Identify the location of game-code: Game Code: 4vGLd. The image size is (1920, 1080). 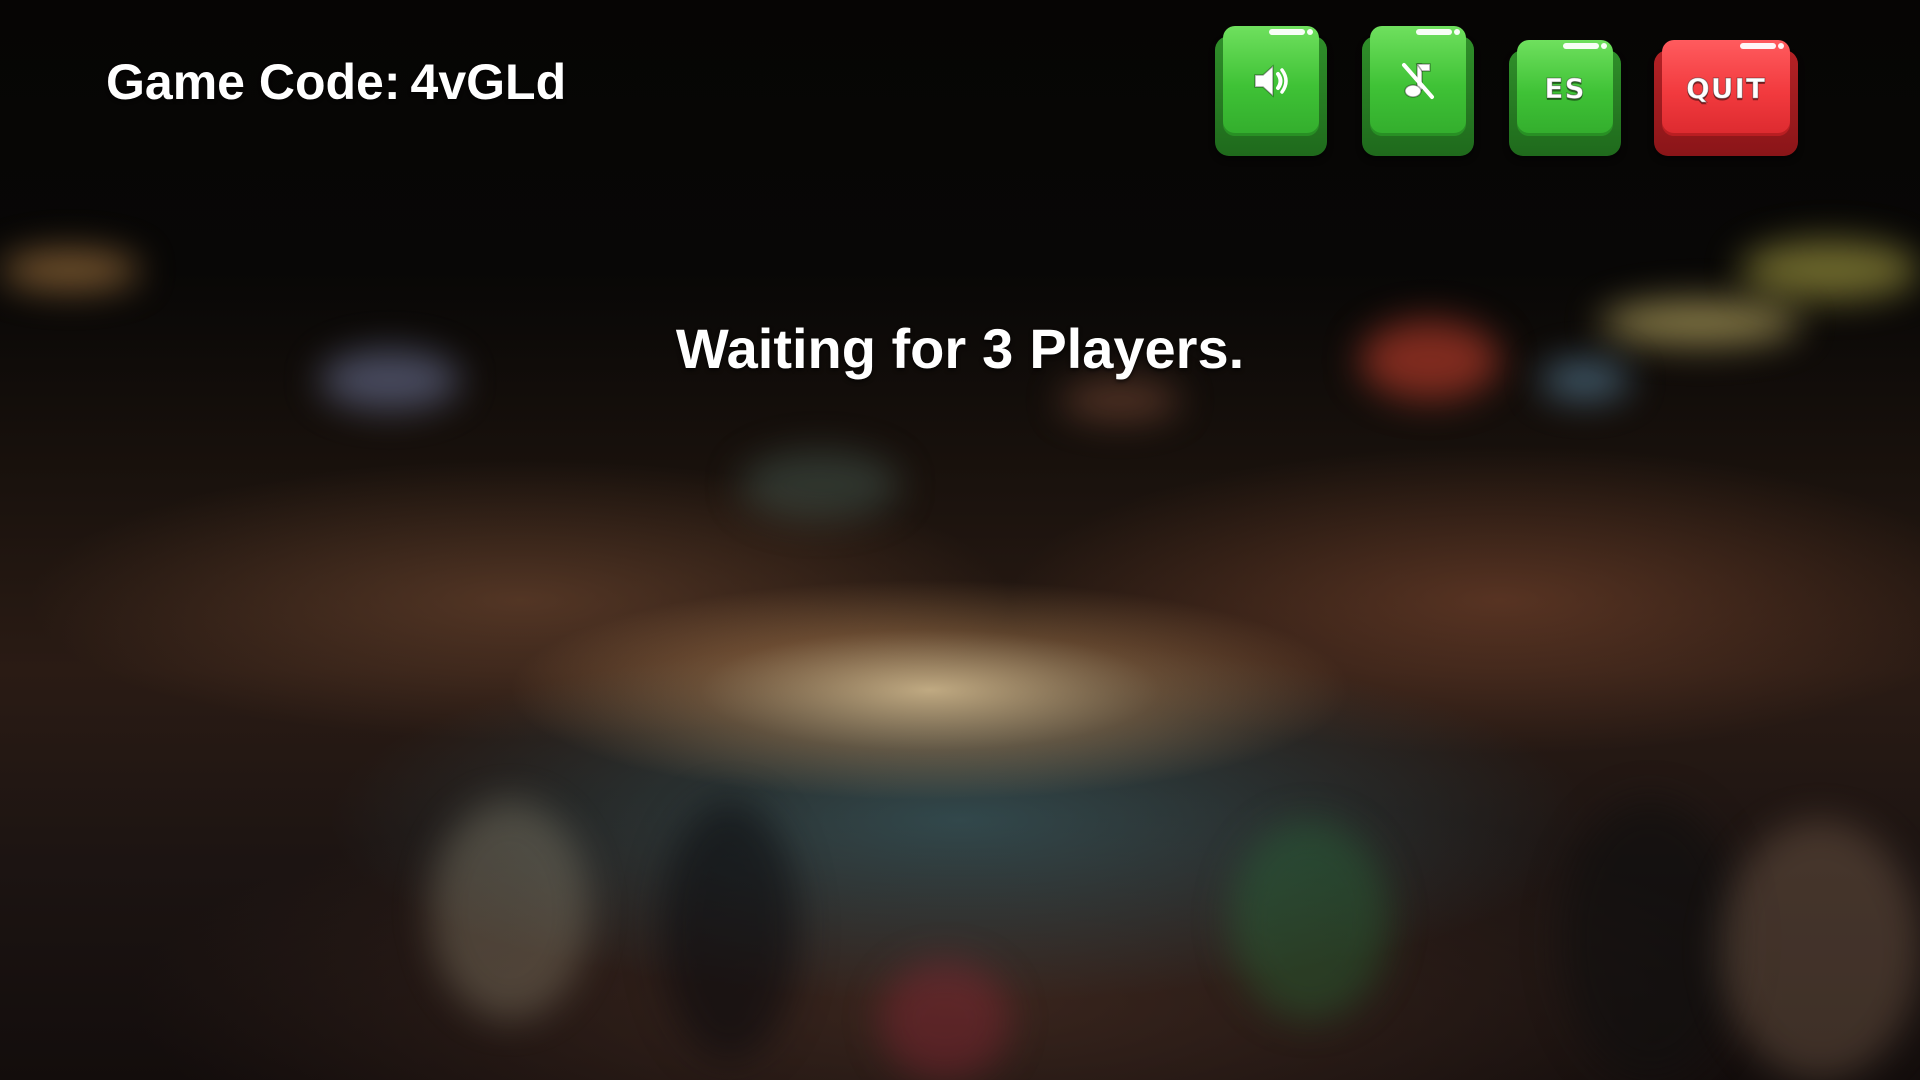
(336, 82).